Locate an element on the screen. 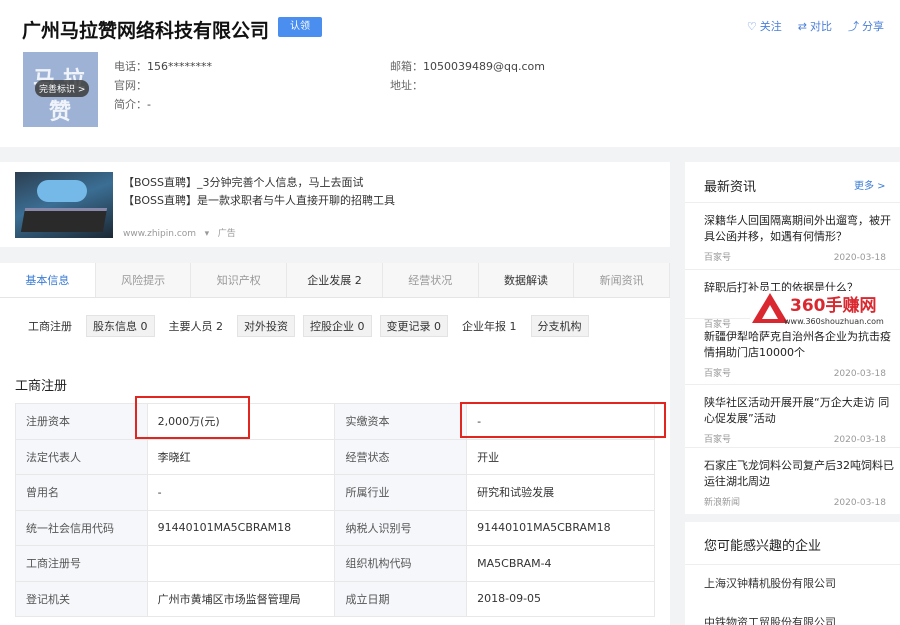 This screenshot has width=900, height=625. company-logo: 马 拉 赞 完善标识 > is located at coordinates (60, 89).